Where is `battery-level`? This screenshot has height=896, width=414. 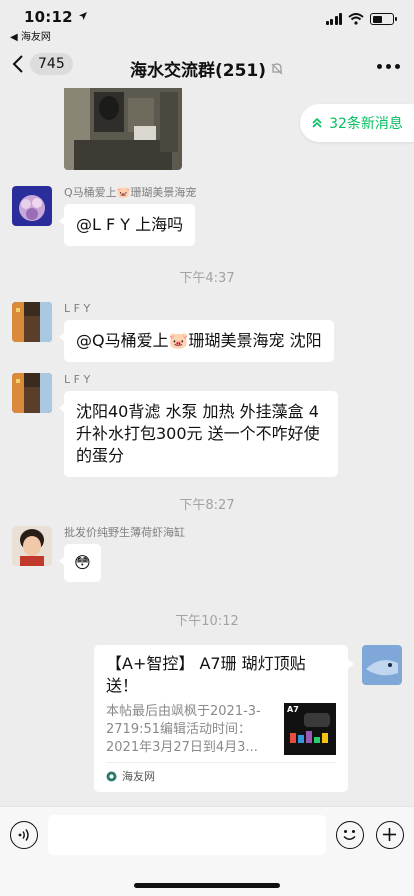
battery-level is located at coordinates (377, 19).